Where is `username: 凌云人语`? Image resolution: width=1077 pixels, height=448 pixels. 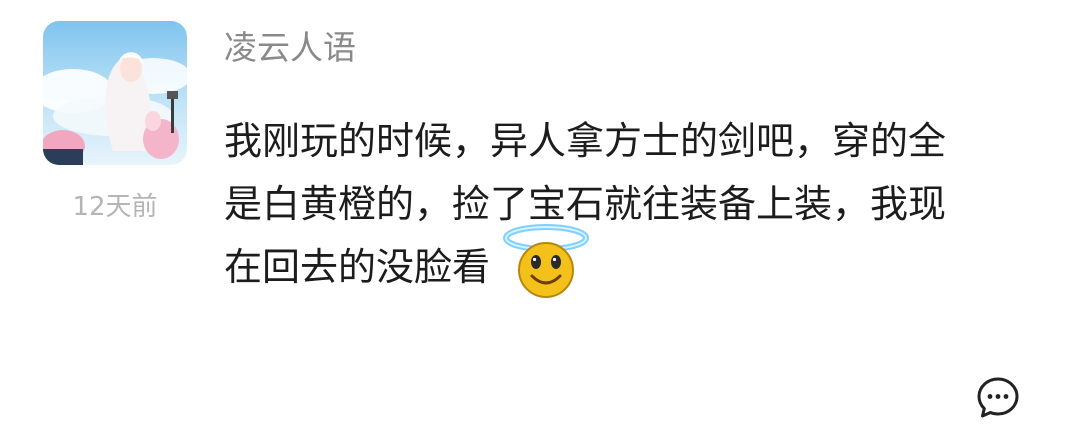
username: 凌云人语 is located at coordinates (290, 48).